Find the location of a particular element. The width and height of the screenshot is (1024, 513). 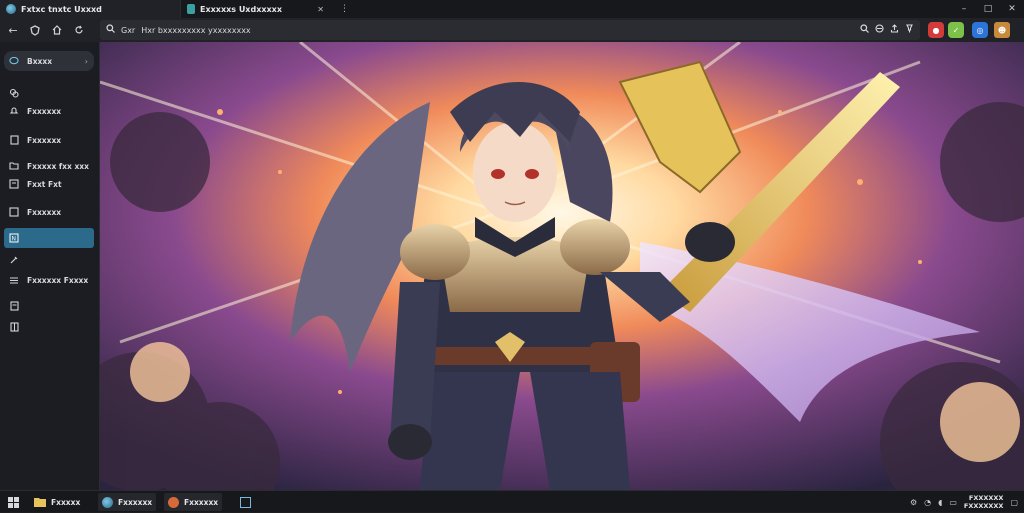

tab-second: Exxxxxs Uxdxxxxx ✕ is located at coordinates (255, 9).